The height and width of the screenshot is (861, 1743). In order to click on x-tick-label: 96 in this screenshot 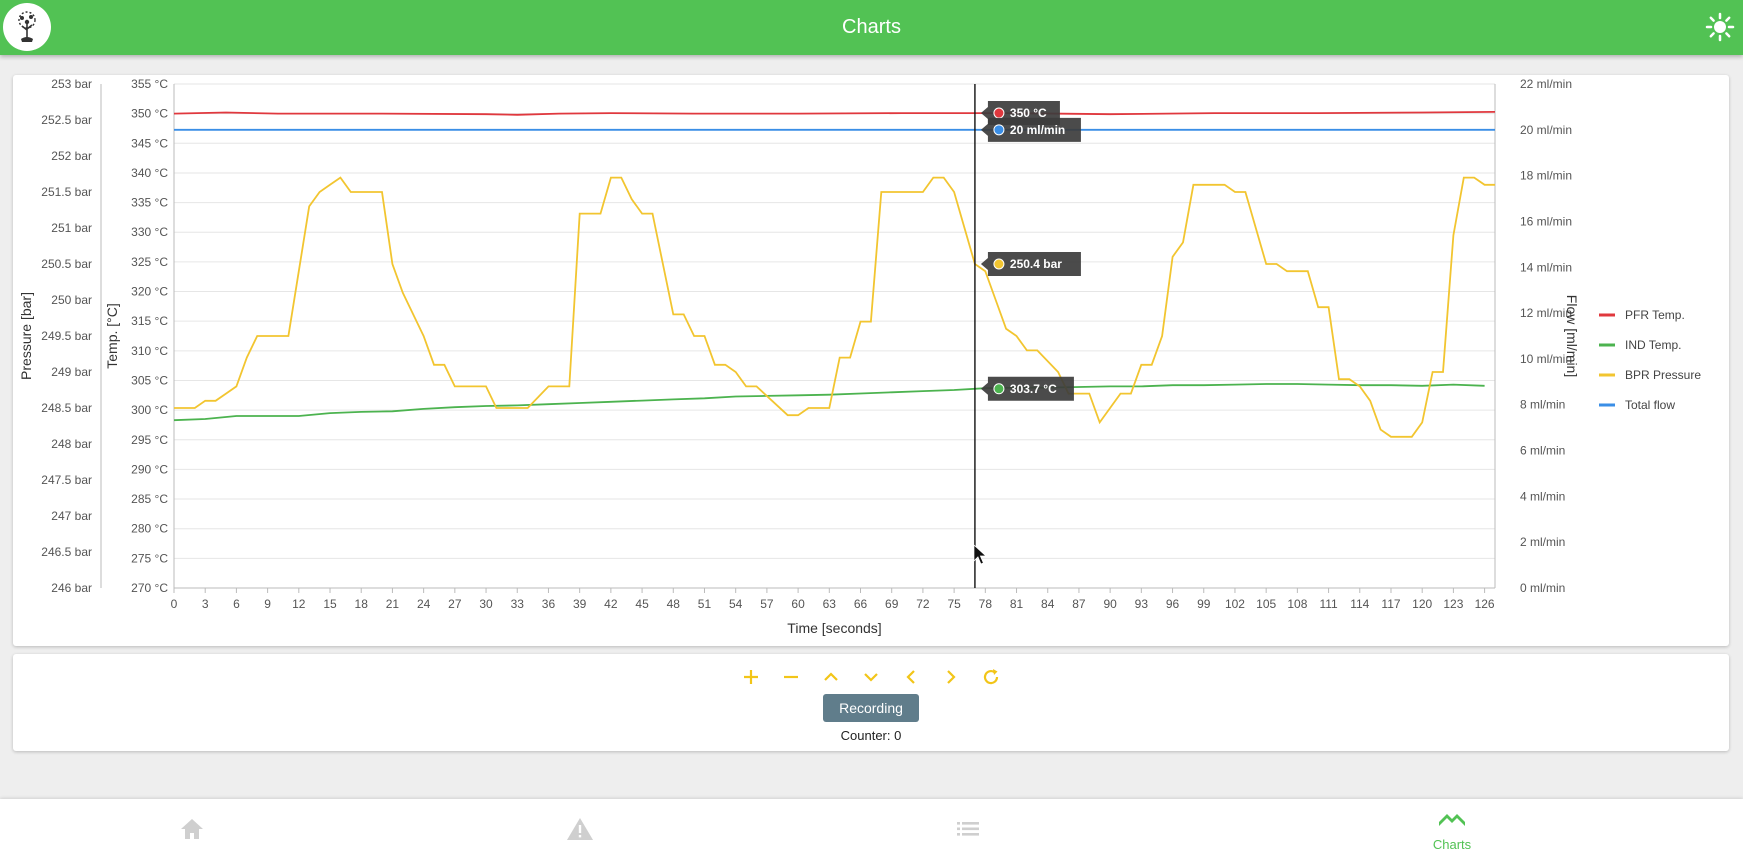, I will do `click(1173, 604)`.